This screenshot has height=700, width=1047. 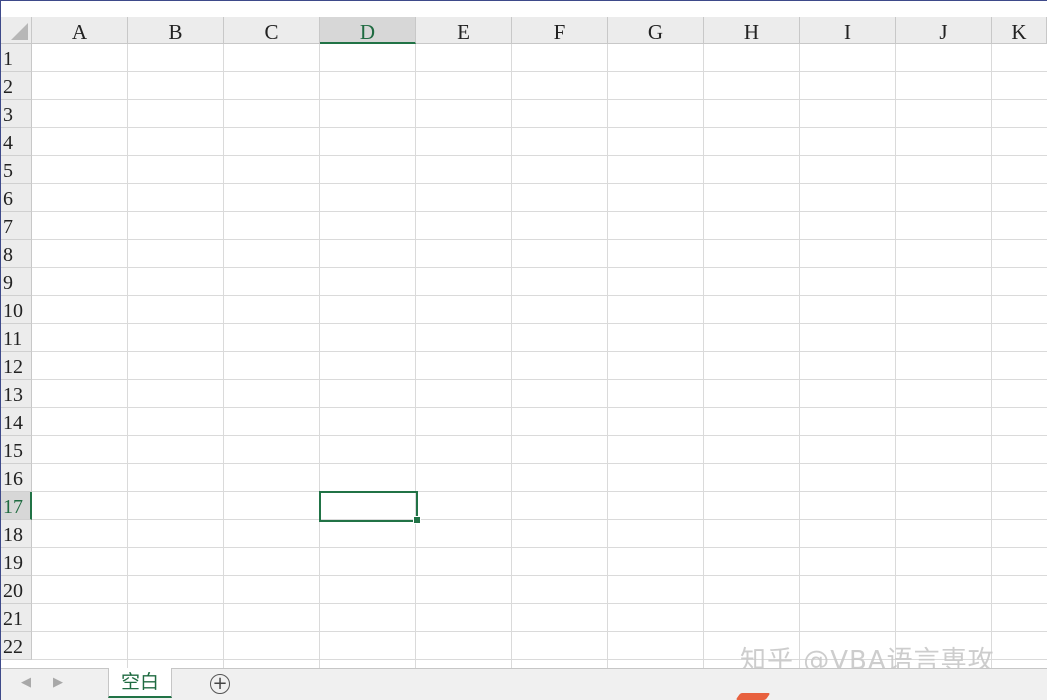 I want to click on active-cell-D17, so click(x=368, y=506).